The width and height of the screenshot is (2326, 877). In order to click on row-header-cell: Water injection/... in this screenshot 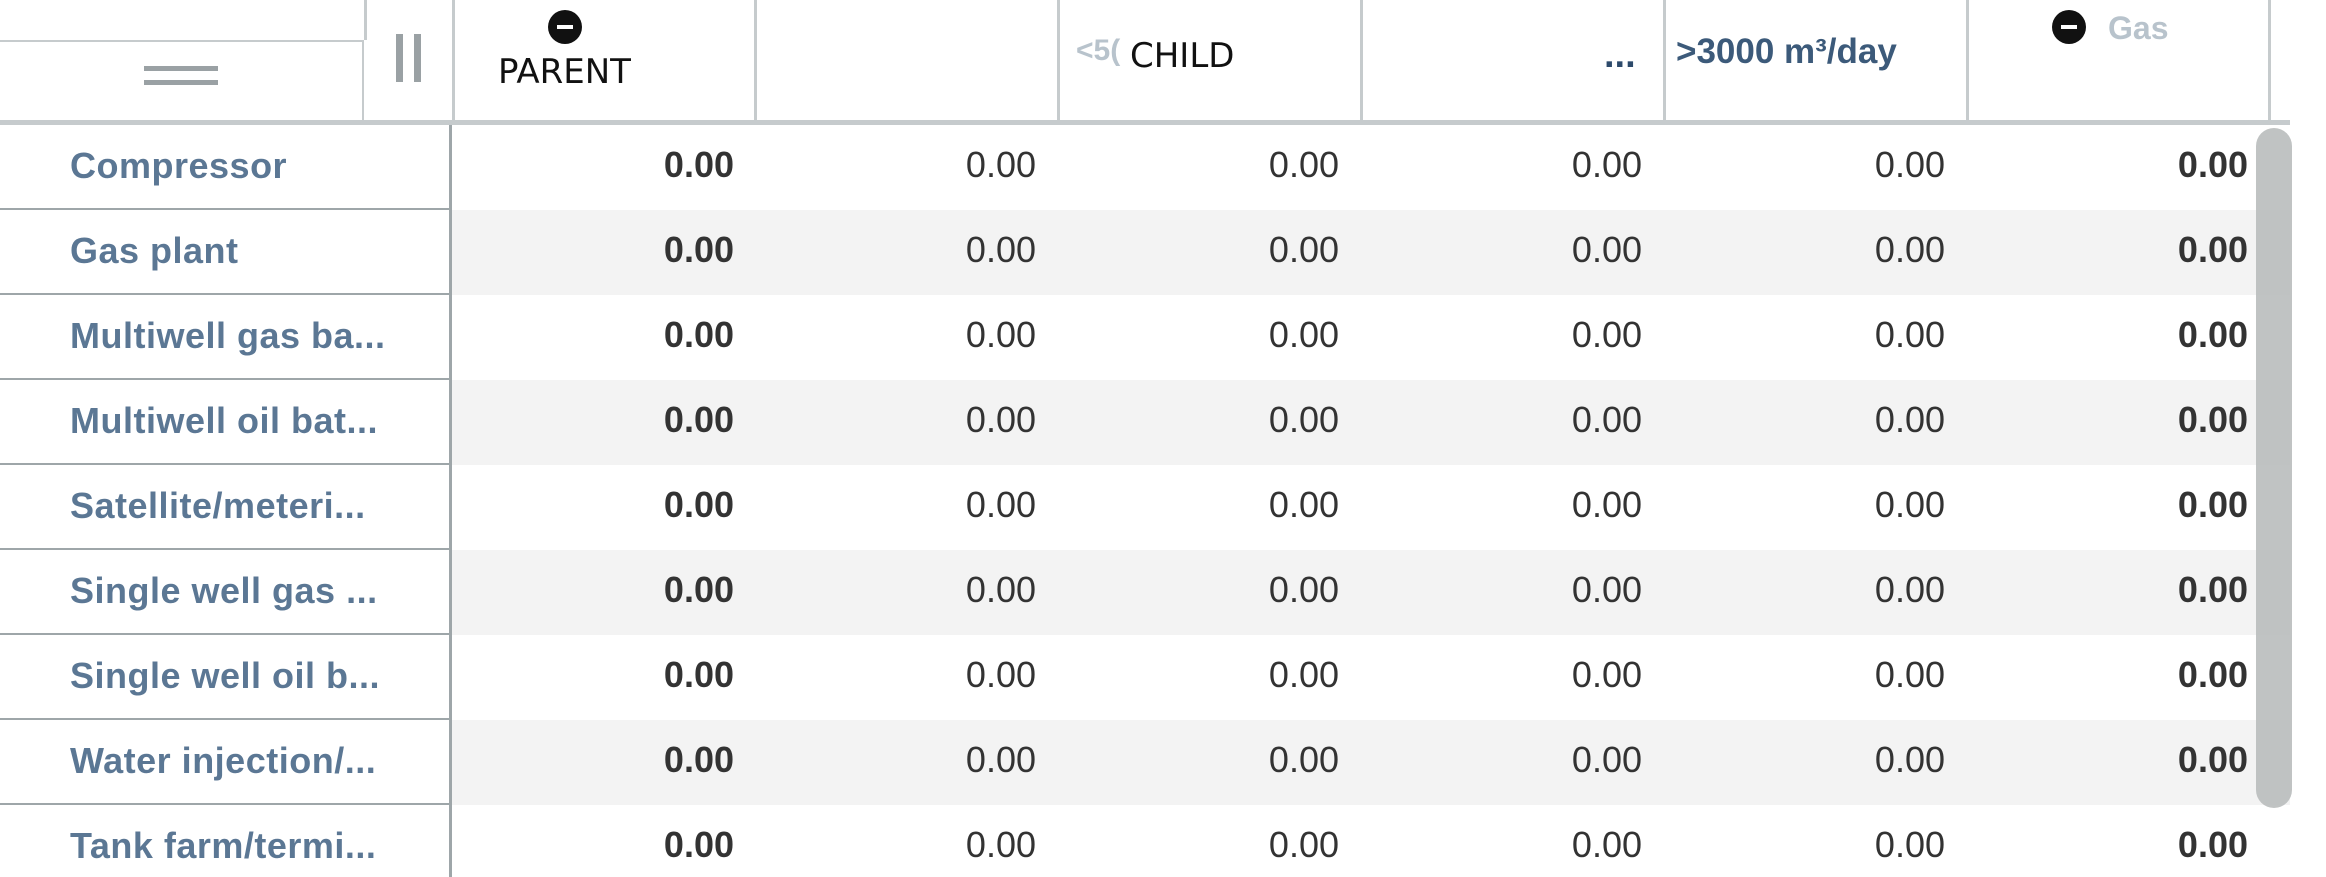, I will do `click(226, 762)`.